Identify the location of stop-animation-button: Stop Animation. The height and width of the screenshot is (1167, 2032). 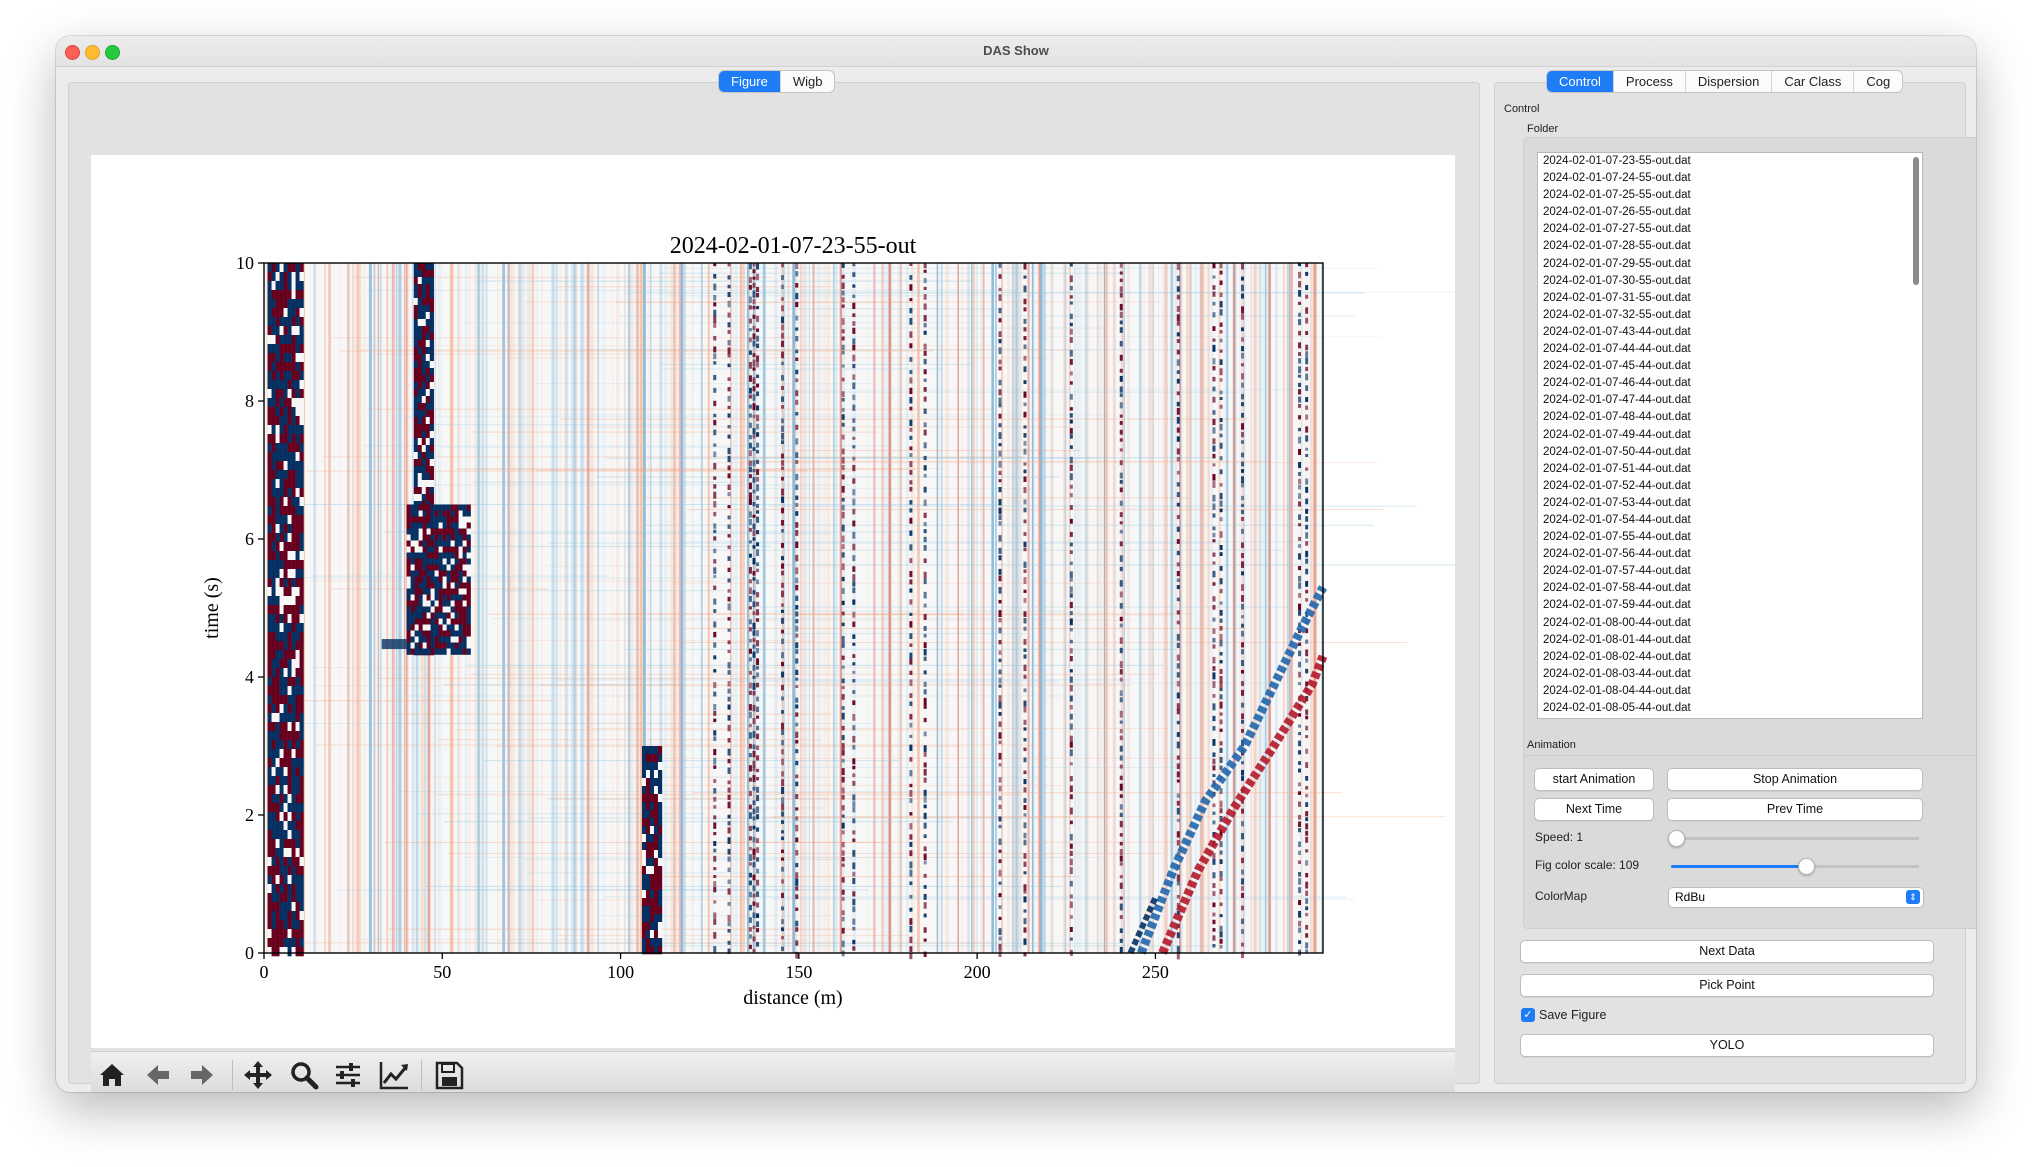
(1795, 779).